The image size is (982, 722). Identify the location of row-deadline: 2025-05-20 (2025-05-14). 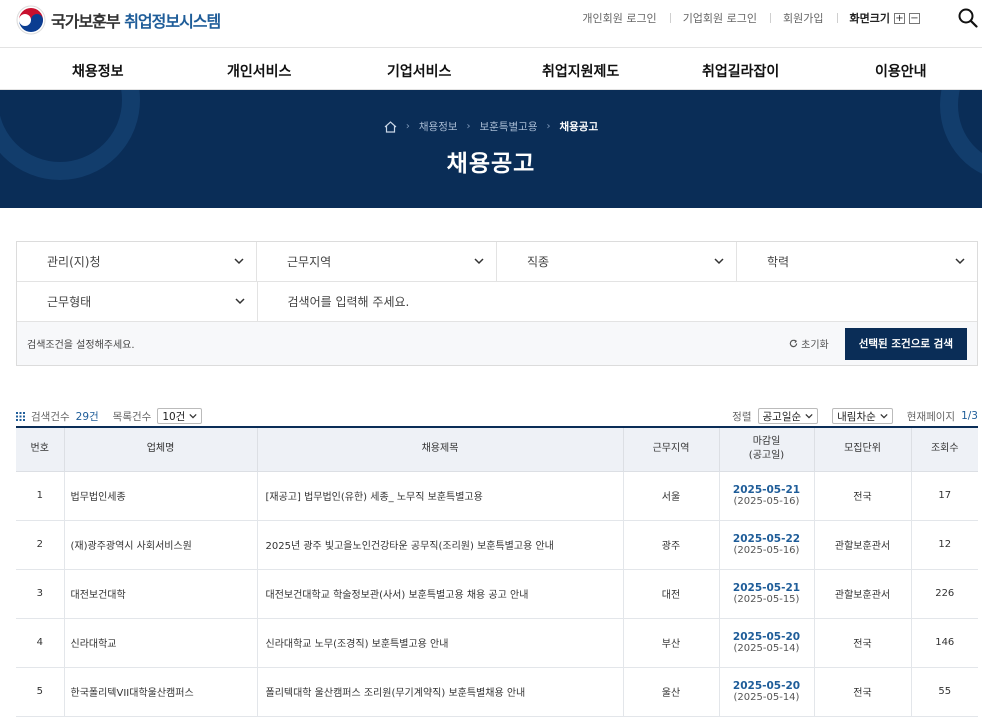
(767, 692).